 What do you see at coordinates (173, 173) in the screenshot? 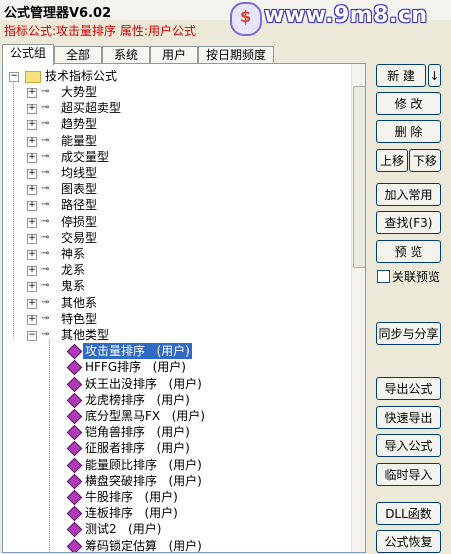
I see `tree-group: + ⊸ 均线型` at bounding box center [173, 173].